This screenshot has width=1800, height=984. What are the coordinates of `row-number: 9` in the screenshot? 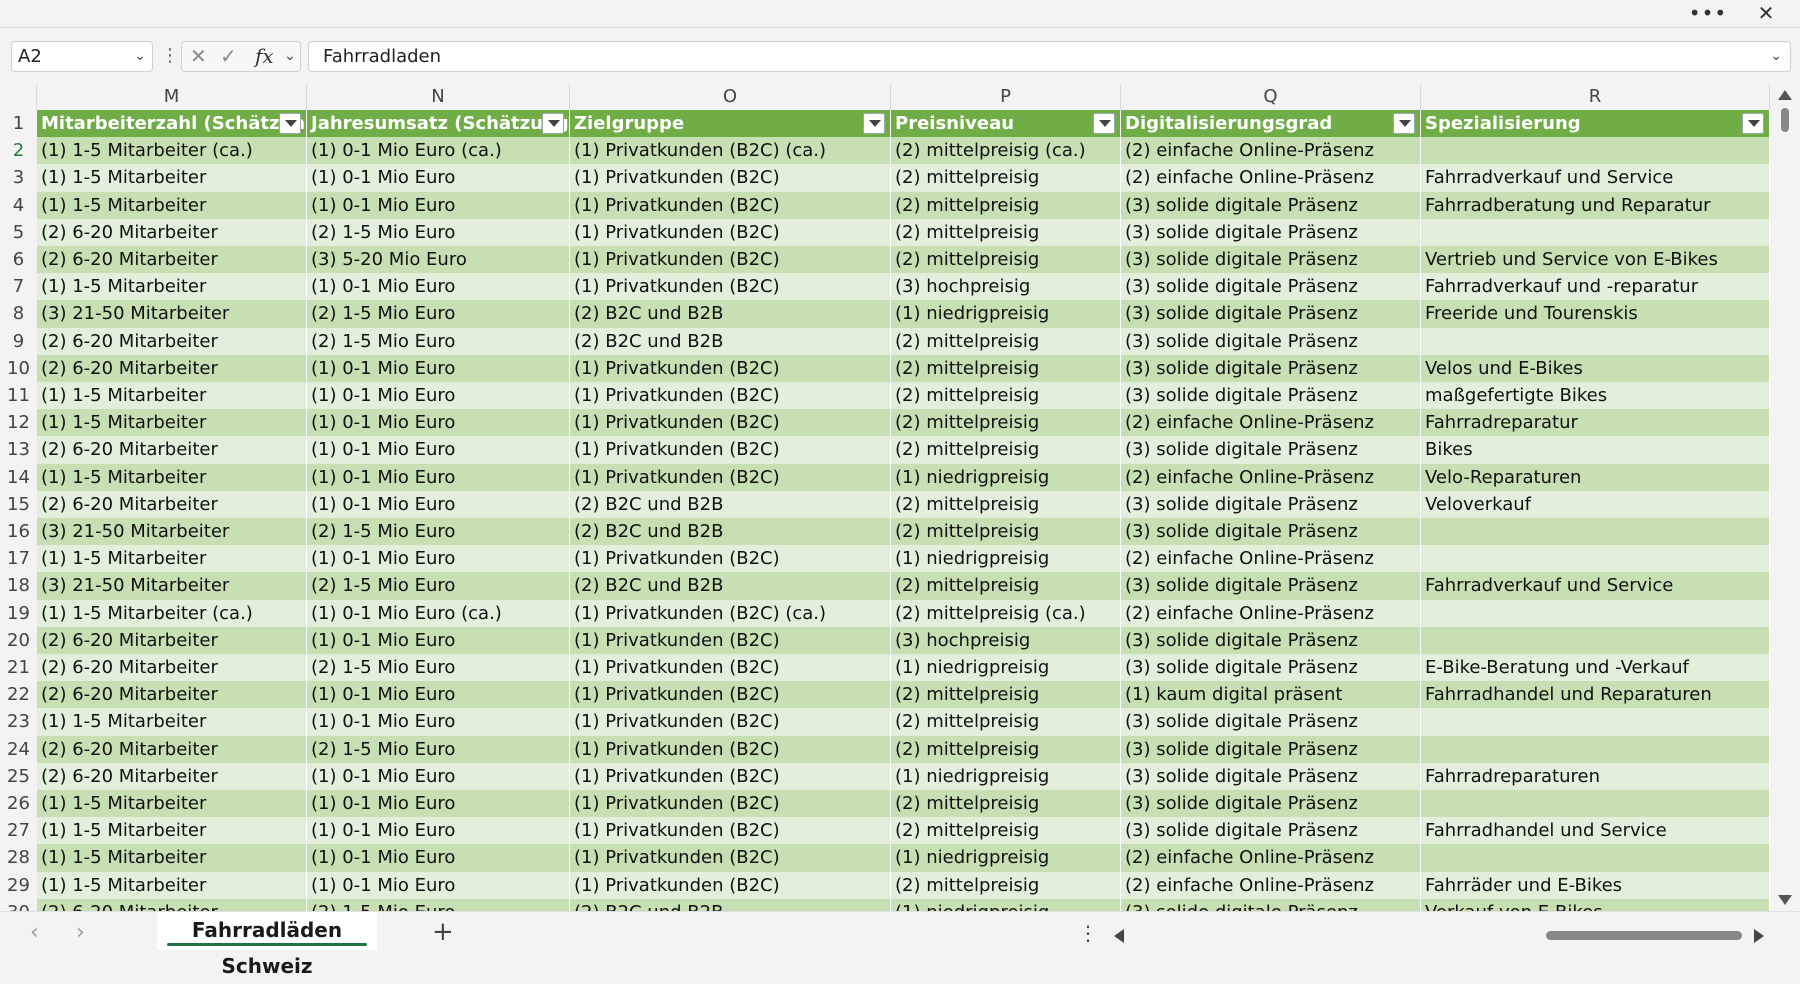 It's located at (18, 341).